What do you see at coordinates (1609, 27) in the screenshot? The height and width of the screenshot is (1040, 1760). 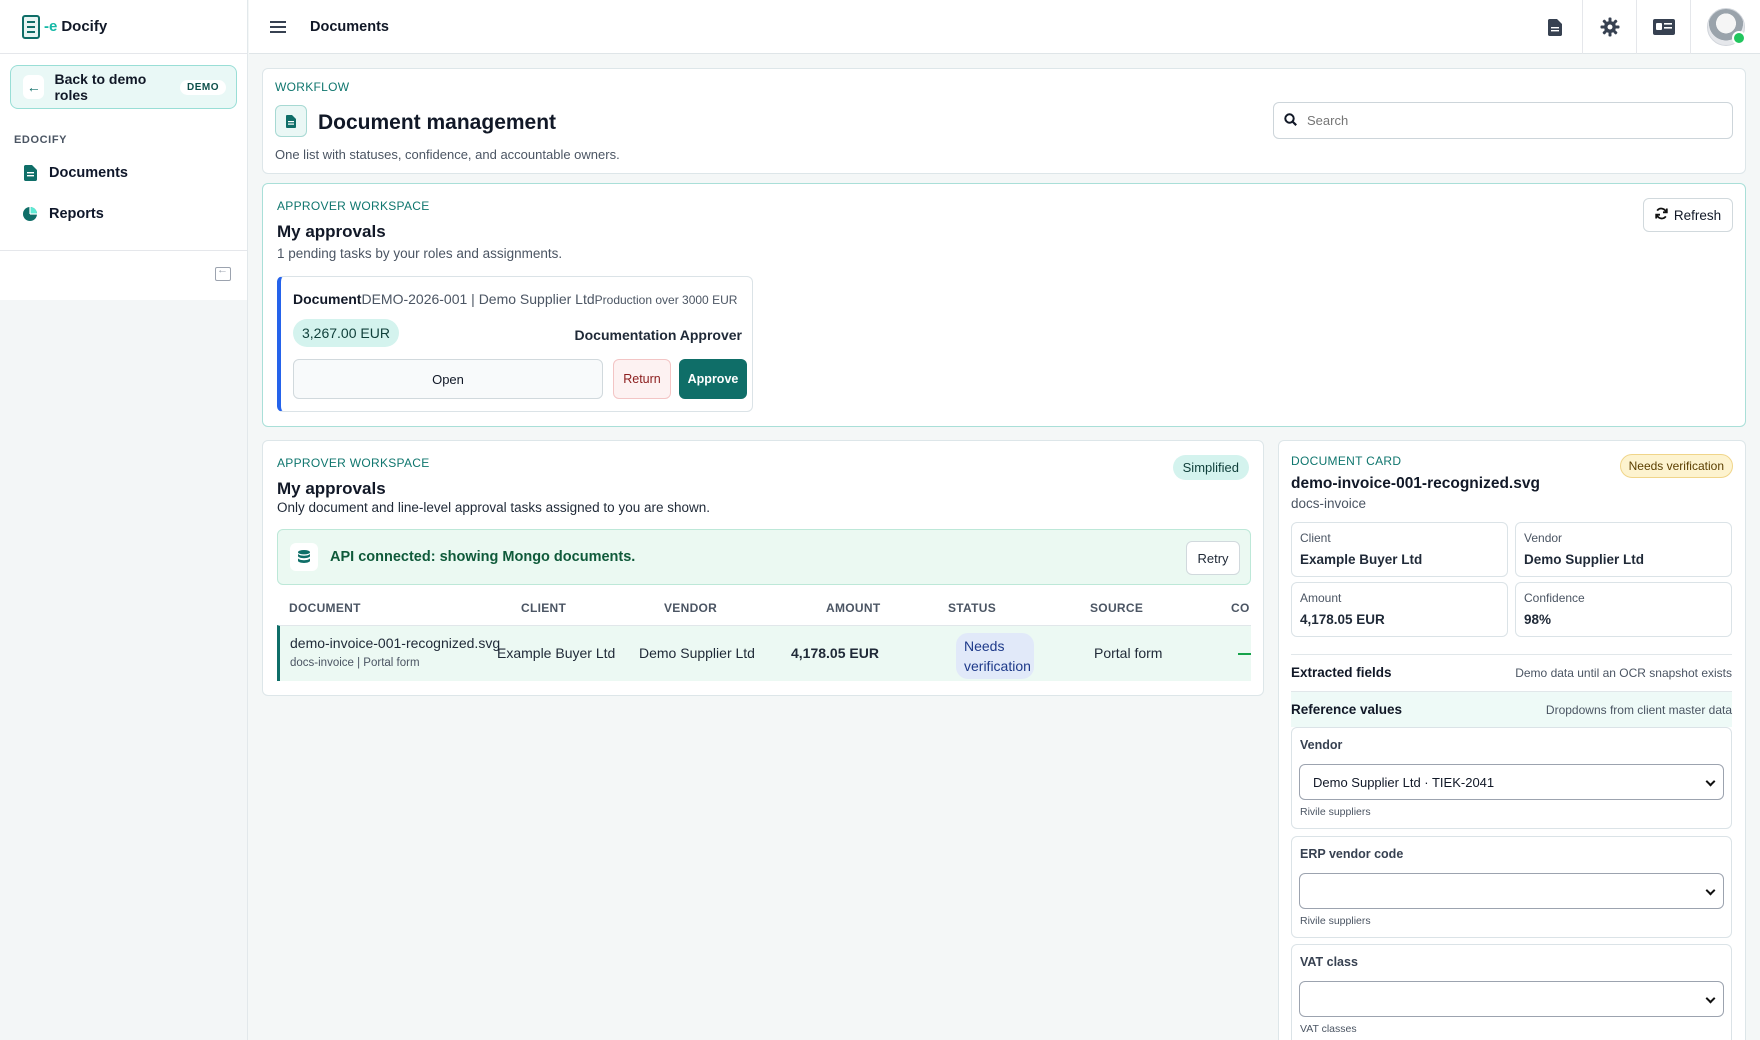 I see `gear-icon` at bounding box center [1609, 27].